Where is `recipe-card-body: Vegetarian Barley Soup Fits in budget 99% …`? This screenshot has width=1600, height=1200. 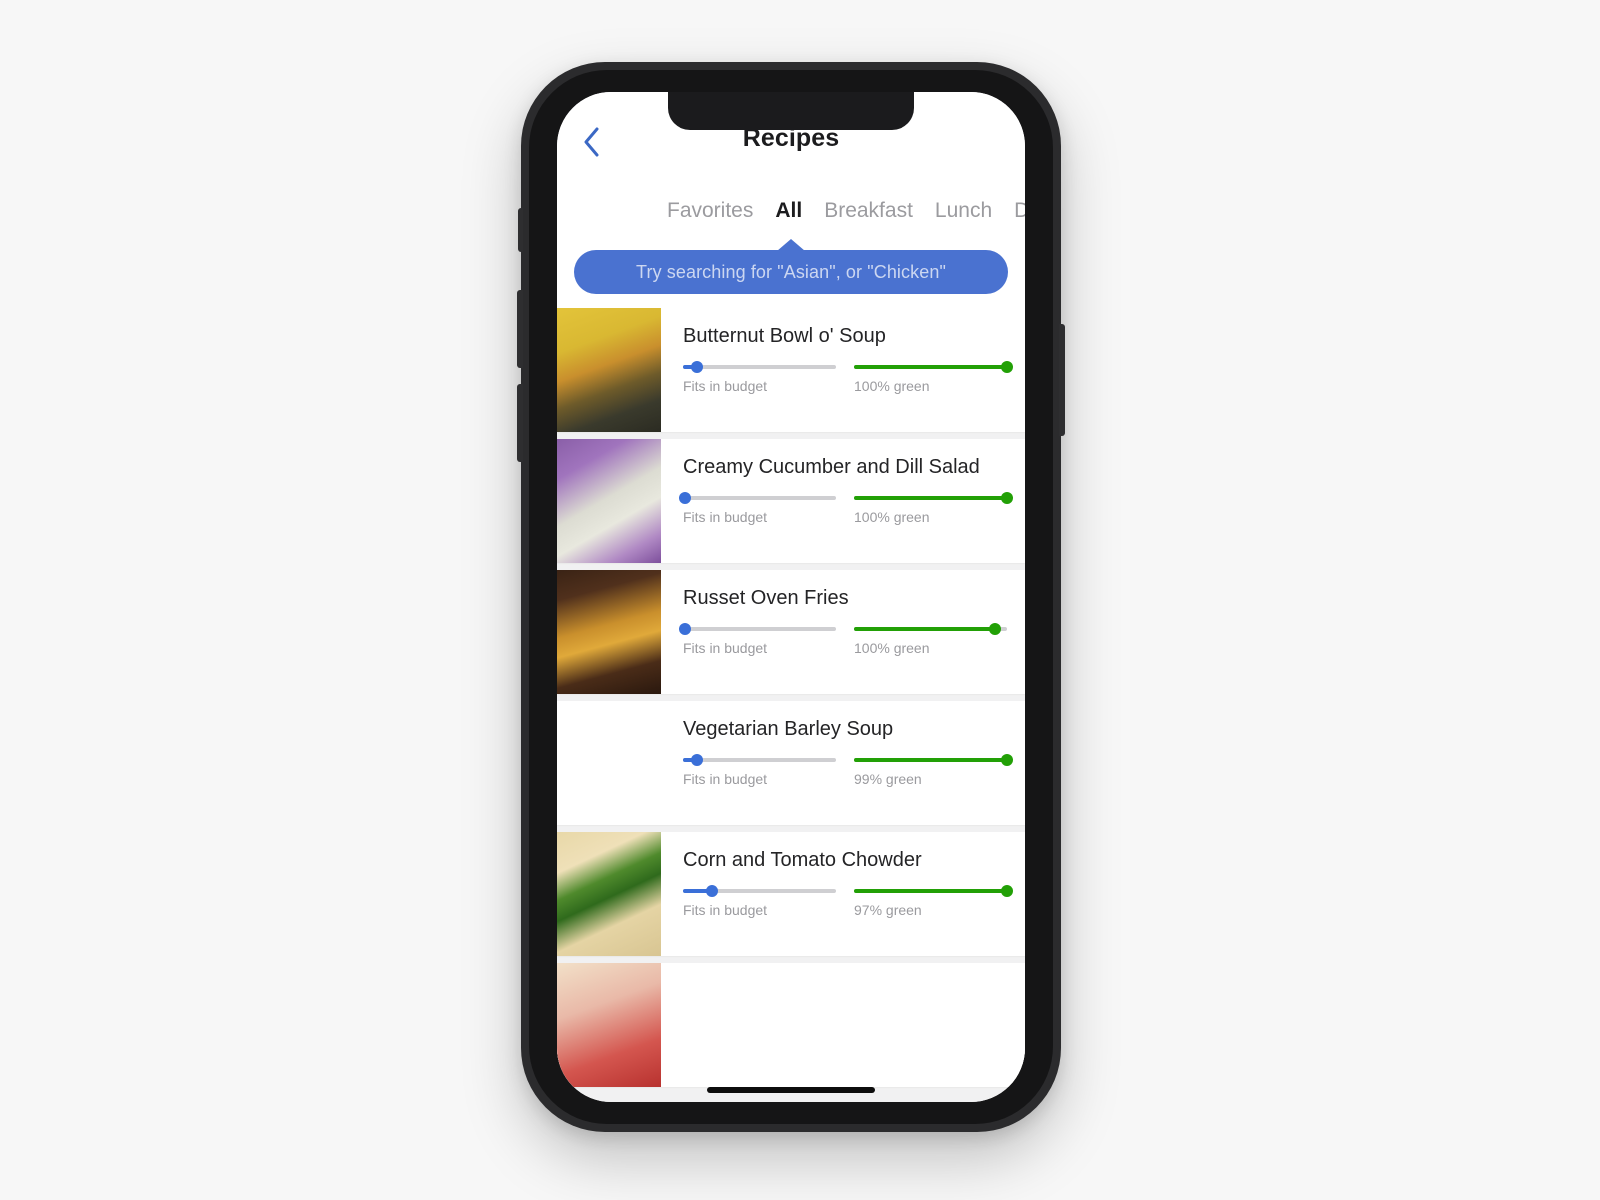
recipe-card-body: Vegetarian Barley Soup Fits in budget 99% … is located at coordinates (843, 763).